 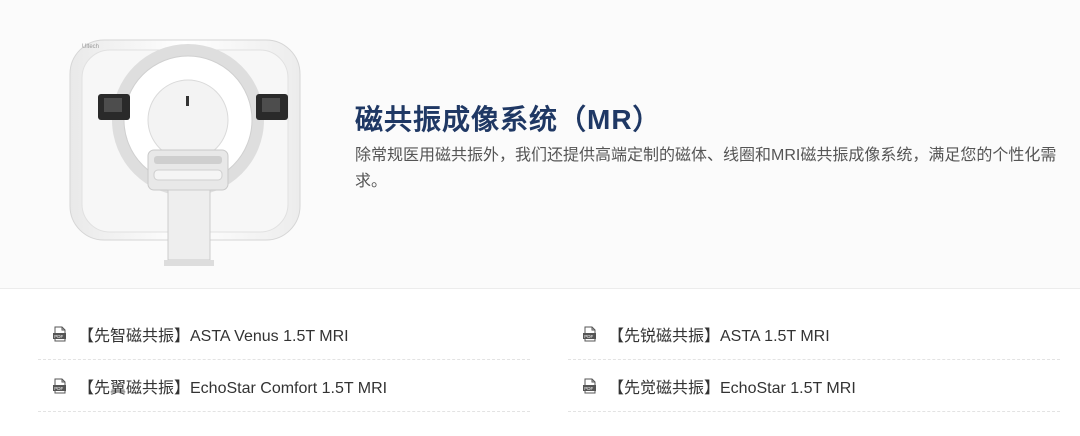 I want to click on svg-text: Ultech, so click(x=90, y=47).